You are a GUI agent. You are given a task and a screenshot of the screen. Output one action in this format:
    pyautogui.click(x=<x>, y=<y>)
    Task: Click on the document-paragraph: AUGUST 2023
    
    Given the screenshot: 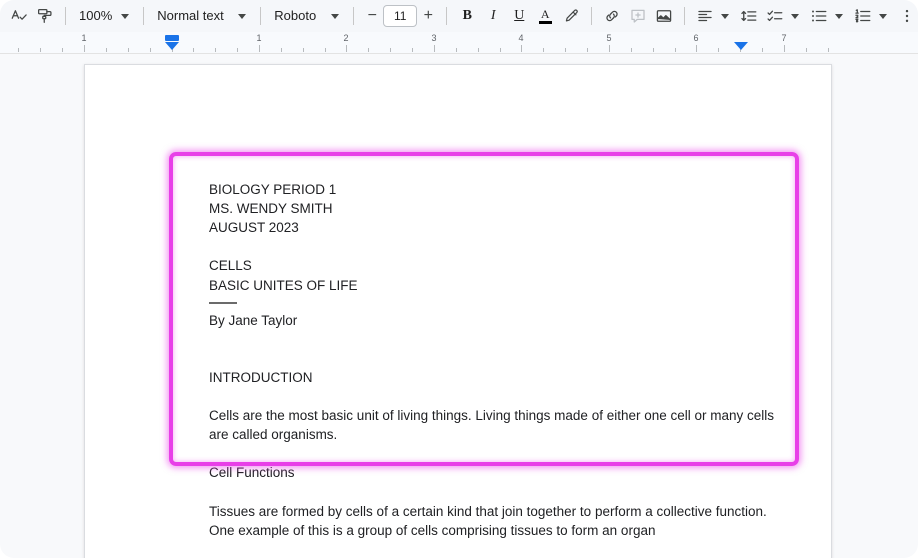 What is the action you would take?
    pyautogui.click(x=495, y=227)
    